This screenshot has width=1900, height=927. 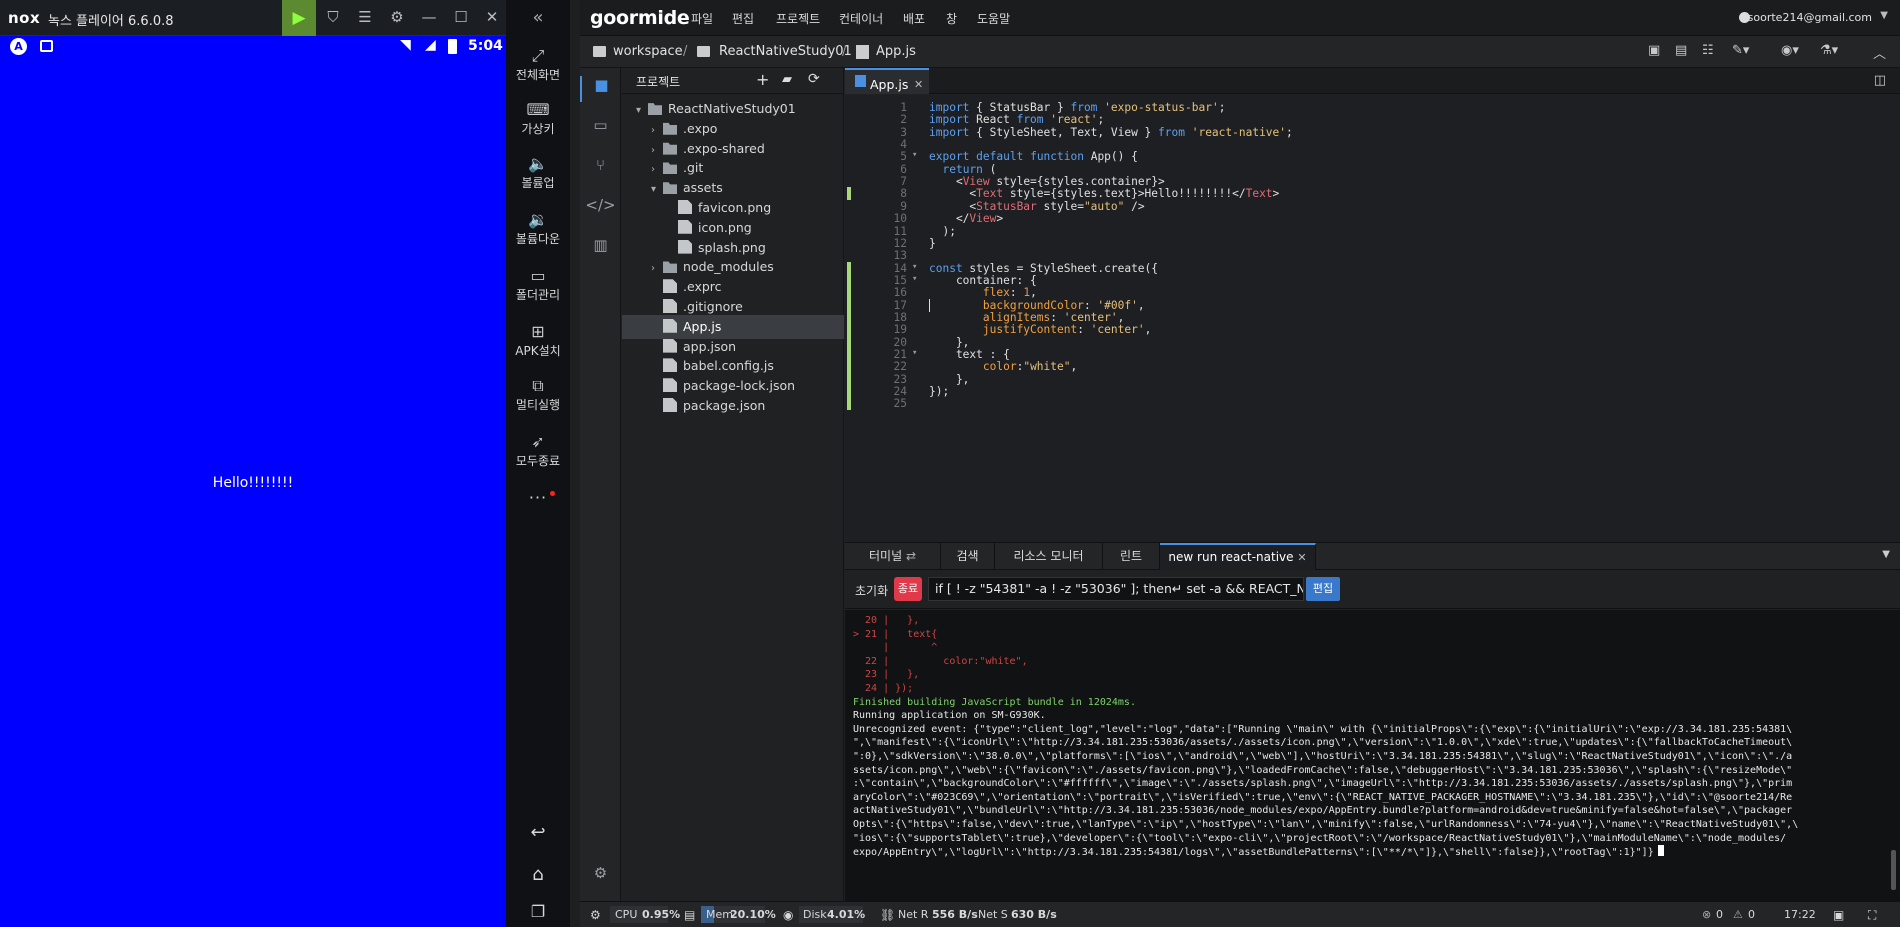 I want to click on tool-fullscreen: ⤢ 전체화면, so click(x=538, y=64).